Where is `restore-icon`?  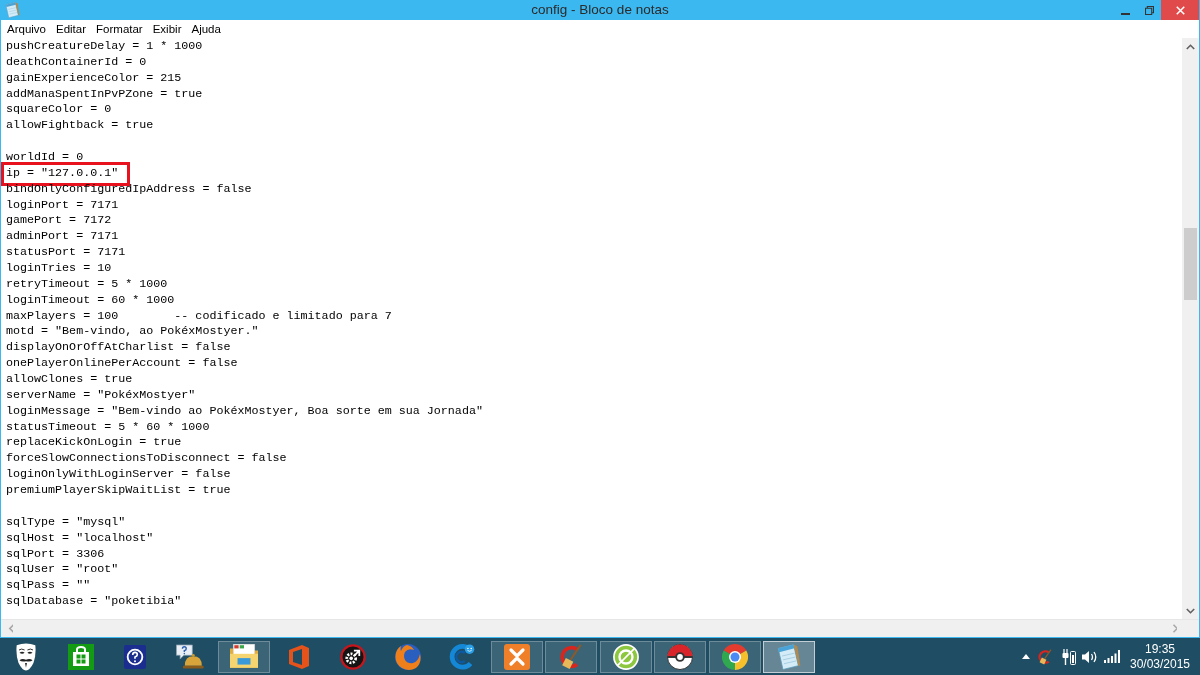 restore-icon is located at coordinates (1149, 10).